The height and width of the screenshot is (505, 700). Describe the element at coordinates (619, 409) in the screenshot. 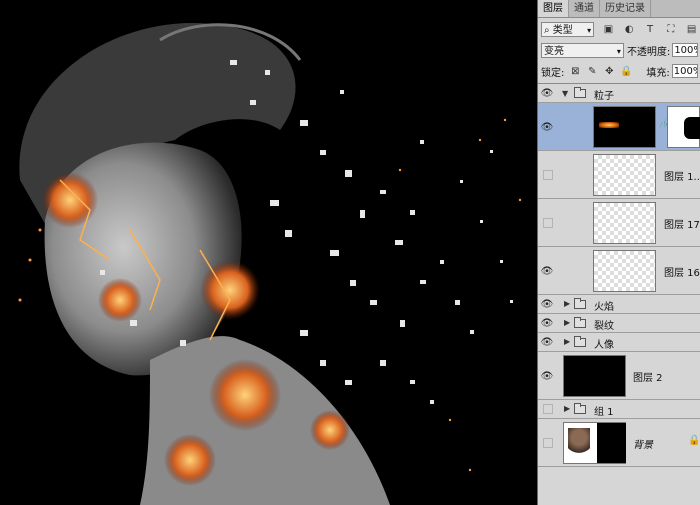

I see `layer-group-1: ▶ 组 1` at that location.